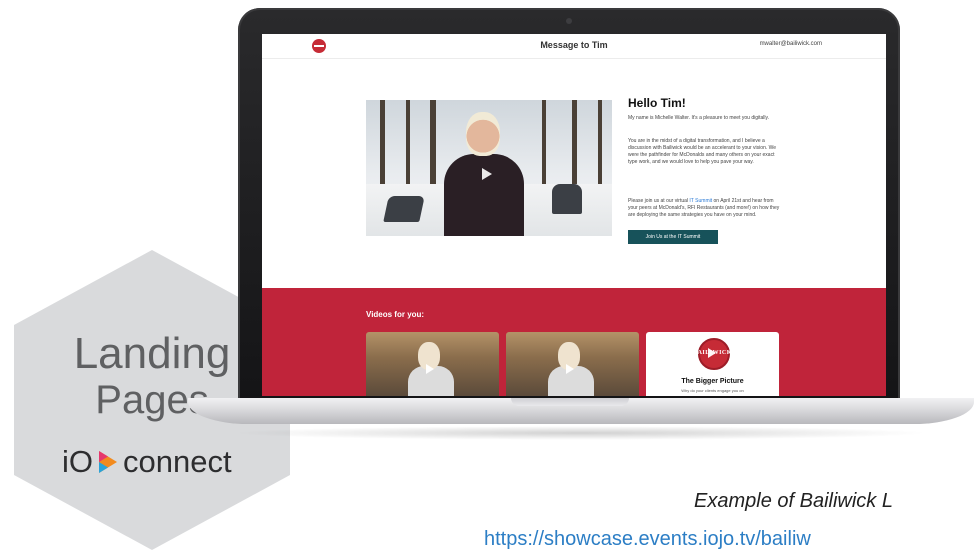 This screenshot has width=974, height=554. Describe the element at coordinates (791, 44) in the screenshot. I see `contact-email-link: mwalter@bailiwick.com` at that location.